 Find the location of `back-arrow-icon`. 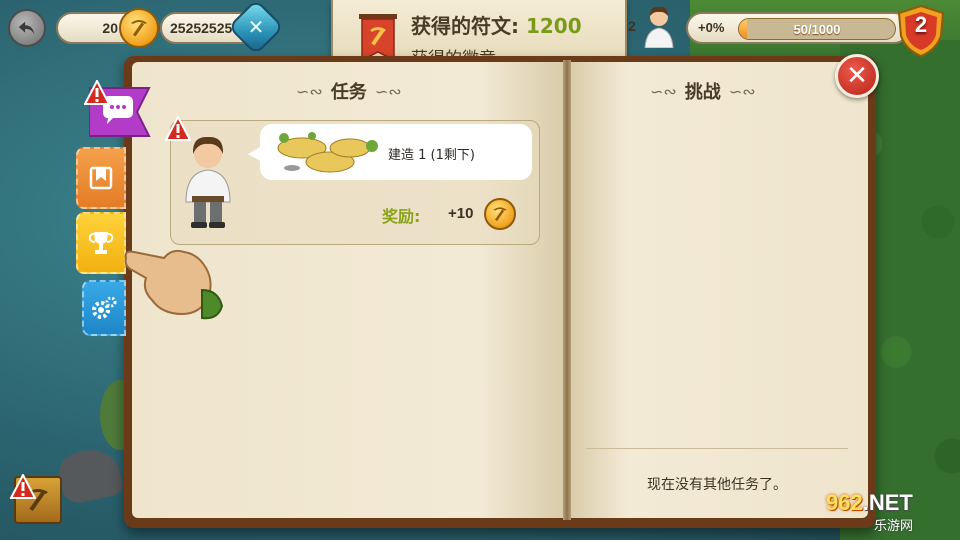

back-arrow-icon is located at coordinates (26, 28).